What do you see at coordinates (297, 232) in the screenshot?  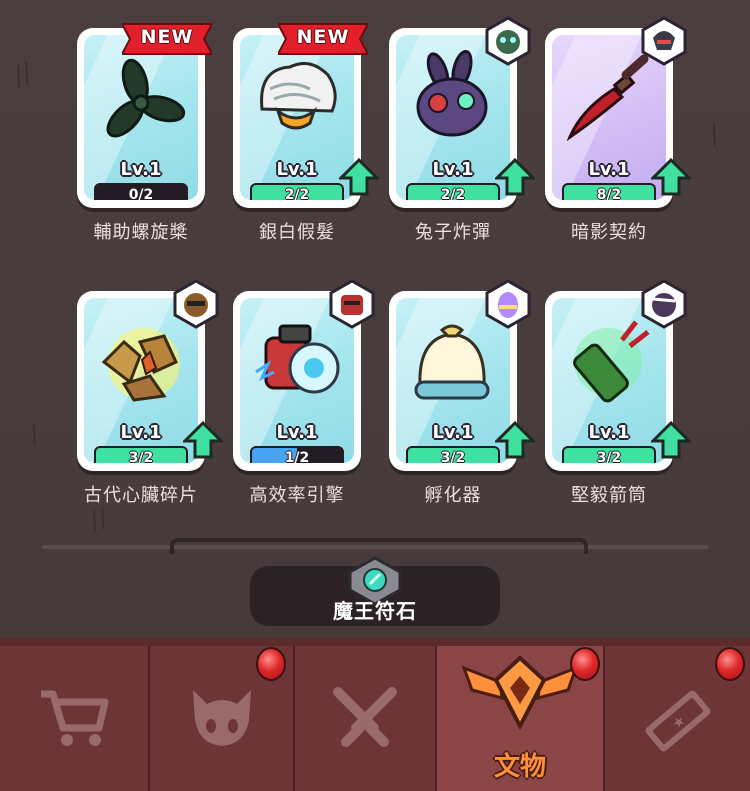 I see `relic-name: 銀白假髮` at bounding box center [297, 232].